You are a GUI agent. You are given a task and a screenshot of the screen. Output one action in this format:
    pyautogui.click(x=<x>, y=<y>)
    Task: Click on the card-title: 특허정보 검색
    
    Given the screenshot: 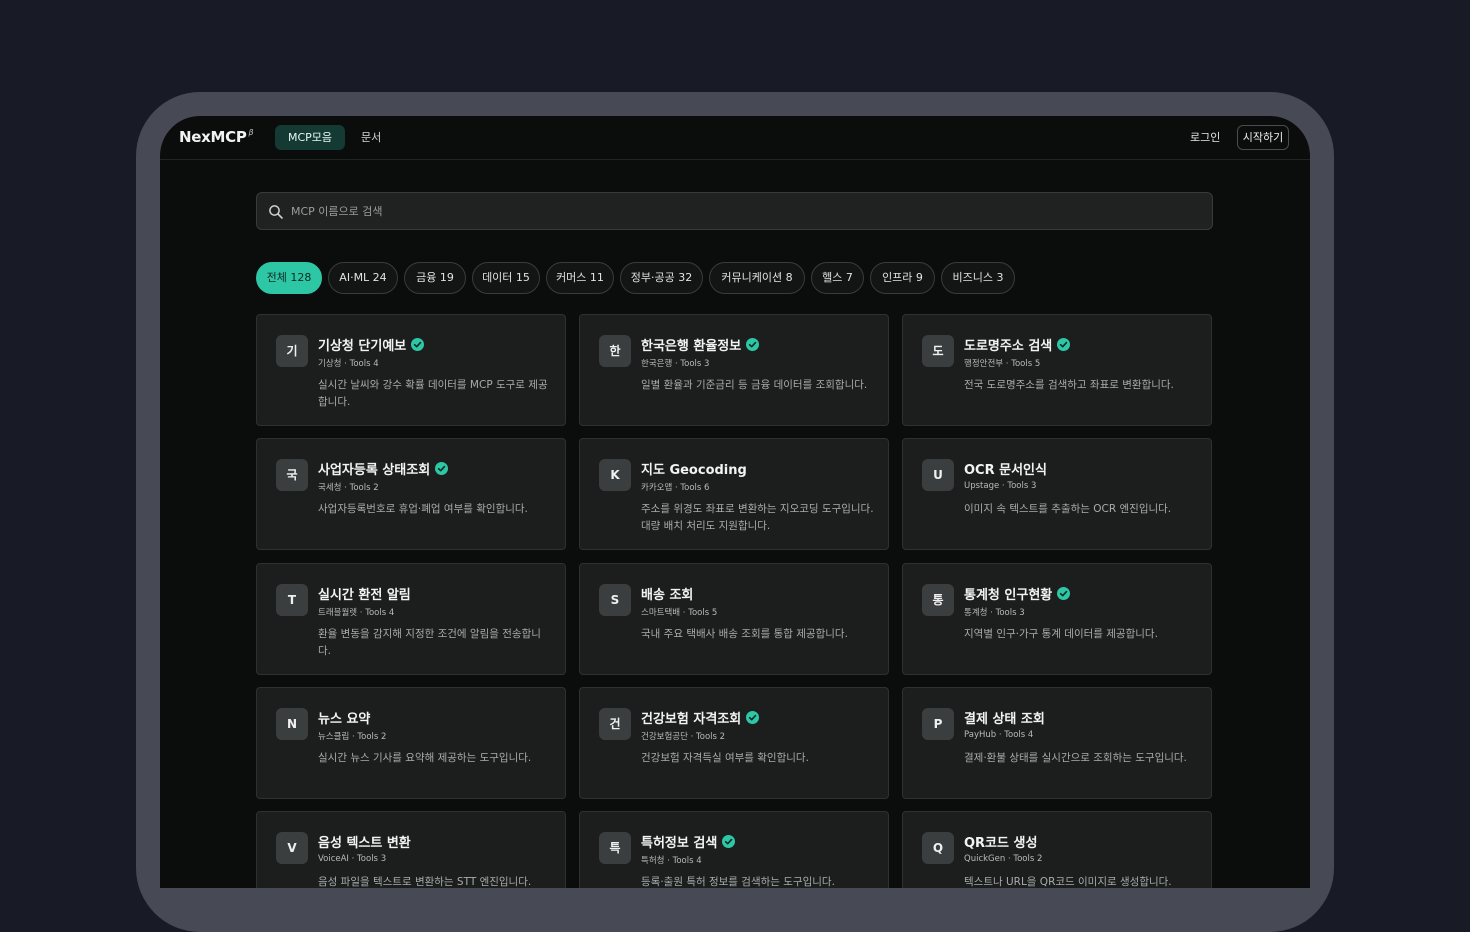 What is the action you would take?
    pyautogui.click(x=688, y=841)
    